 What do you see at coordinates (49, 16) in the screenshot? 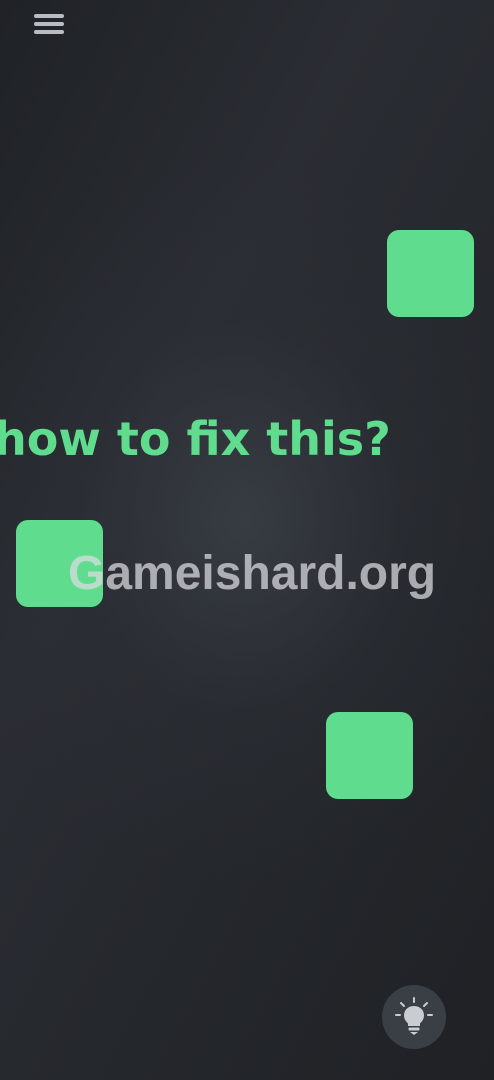
I see `menu-icon-bar-top` at bounding box center [49, 16].